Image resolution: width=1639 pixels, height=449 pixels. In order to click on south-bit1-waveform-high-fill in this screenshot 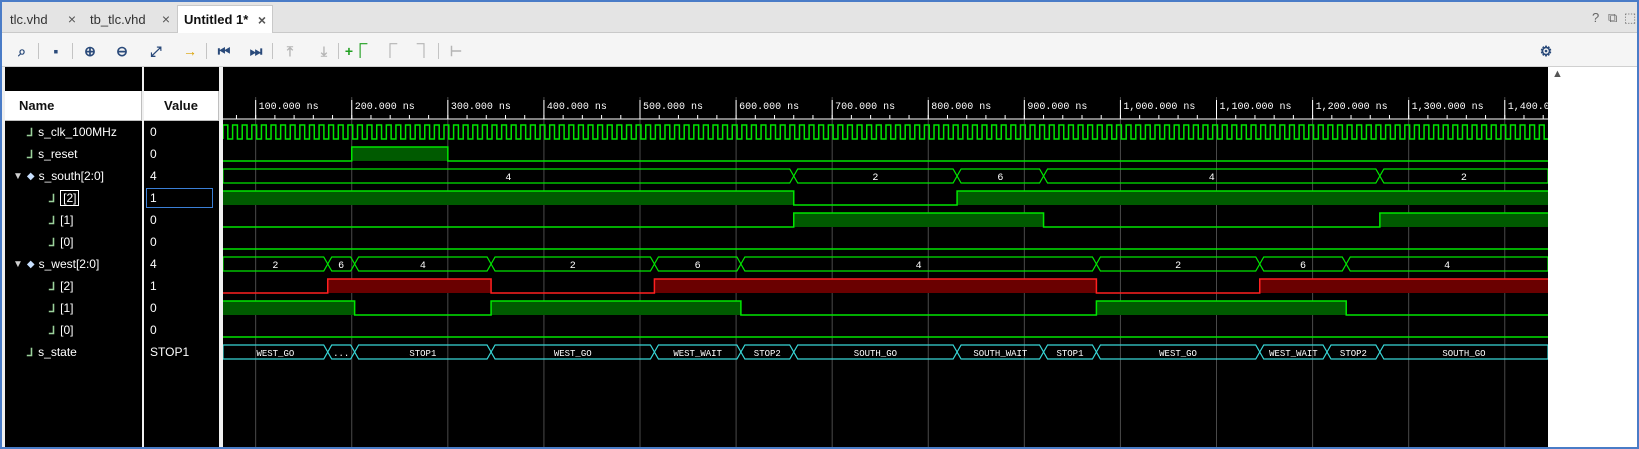, I will do `click(918, 220)`.